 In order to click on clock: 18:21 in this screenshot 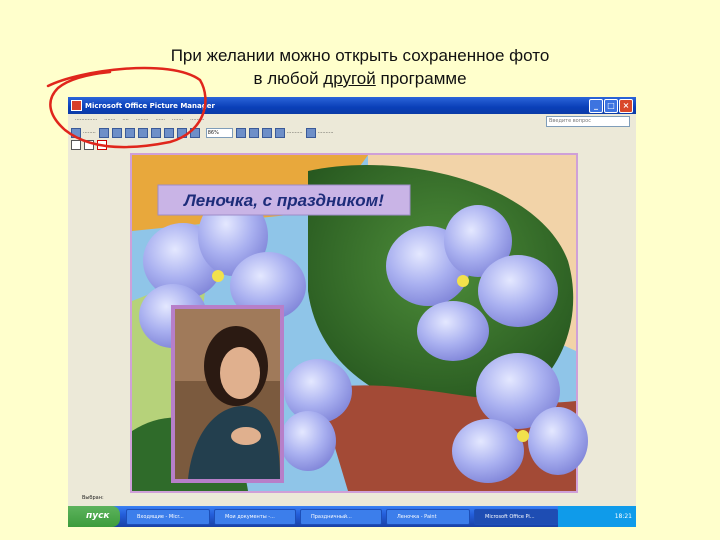, I will do `click(623, 516)`.